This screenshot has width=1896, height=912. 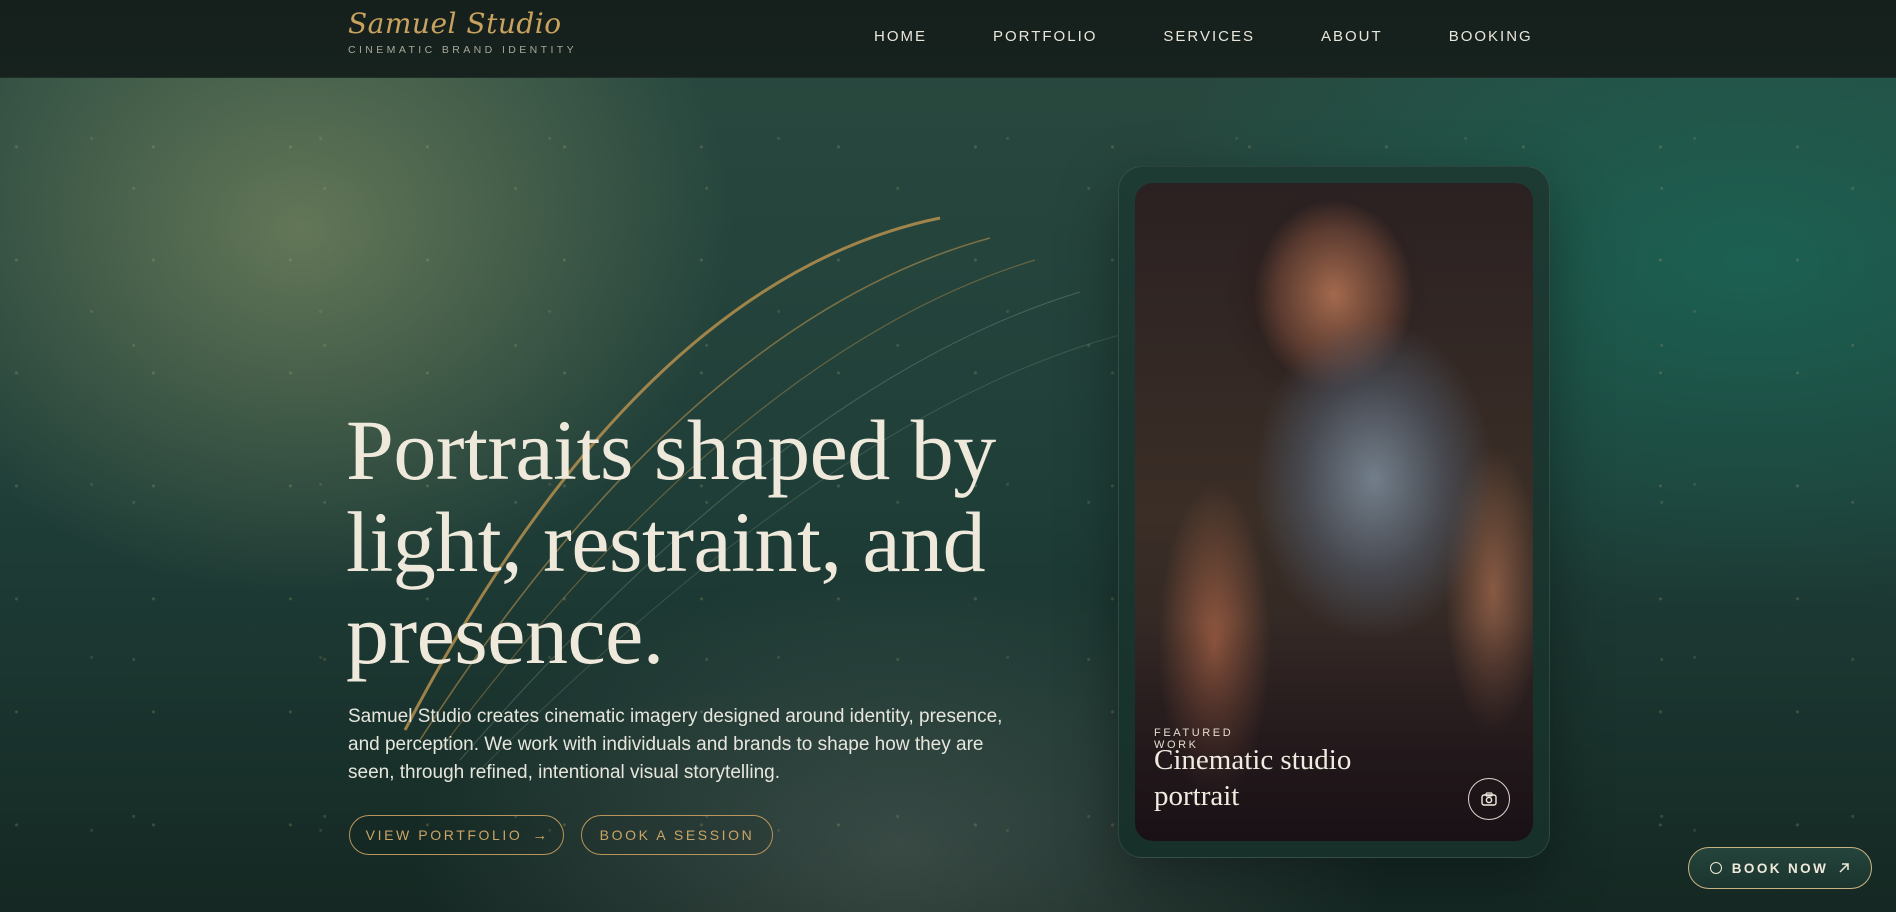 I want to click on nav-about: ABOUT, so click(x=1352, y=36).